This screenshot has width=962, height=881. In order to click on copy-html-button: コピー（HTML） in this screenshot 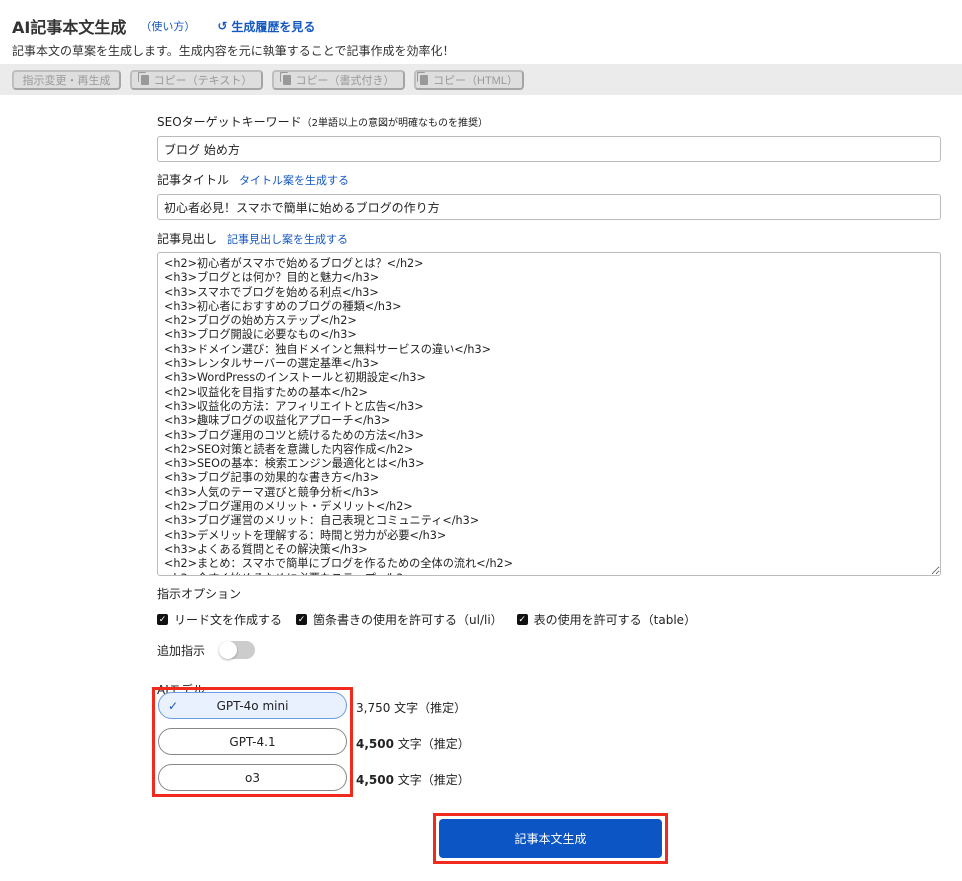, I will do `click(469, 79)`.